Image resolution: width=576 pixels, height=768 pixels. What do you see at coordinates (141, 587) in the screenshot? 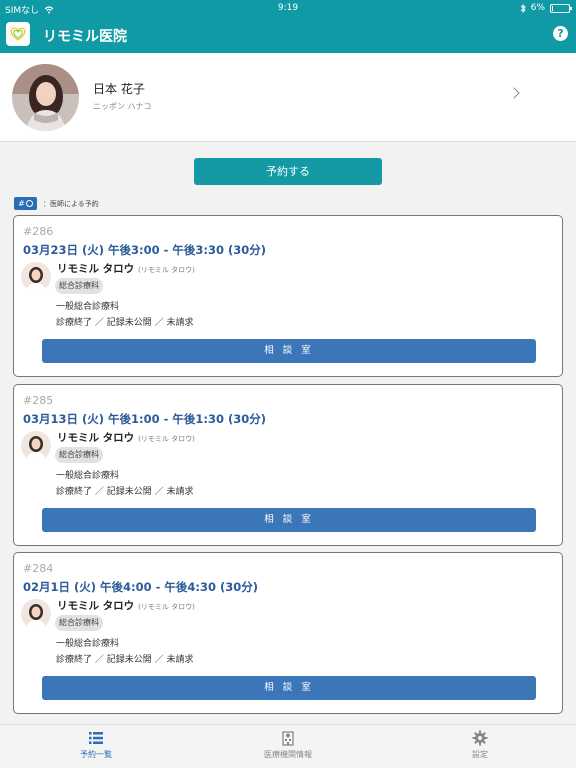
I see `appointment-datetime: 02月1日 (火) 午後4:00 - 午後4:30 (30分)` at bounding box center [141, 587].